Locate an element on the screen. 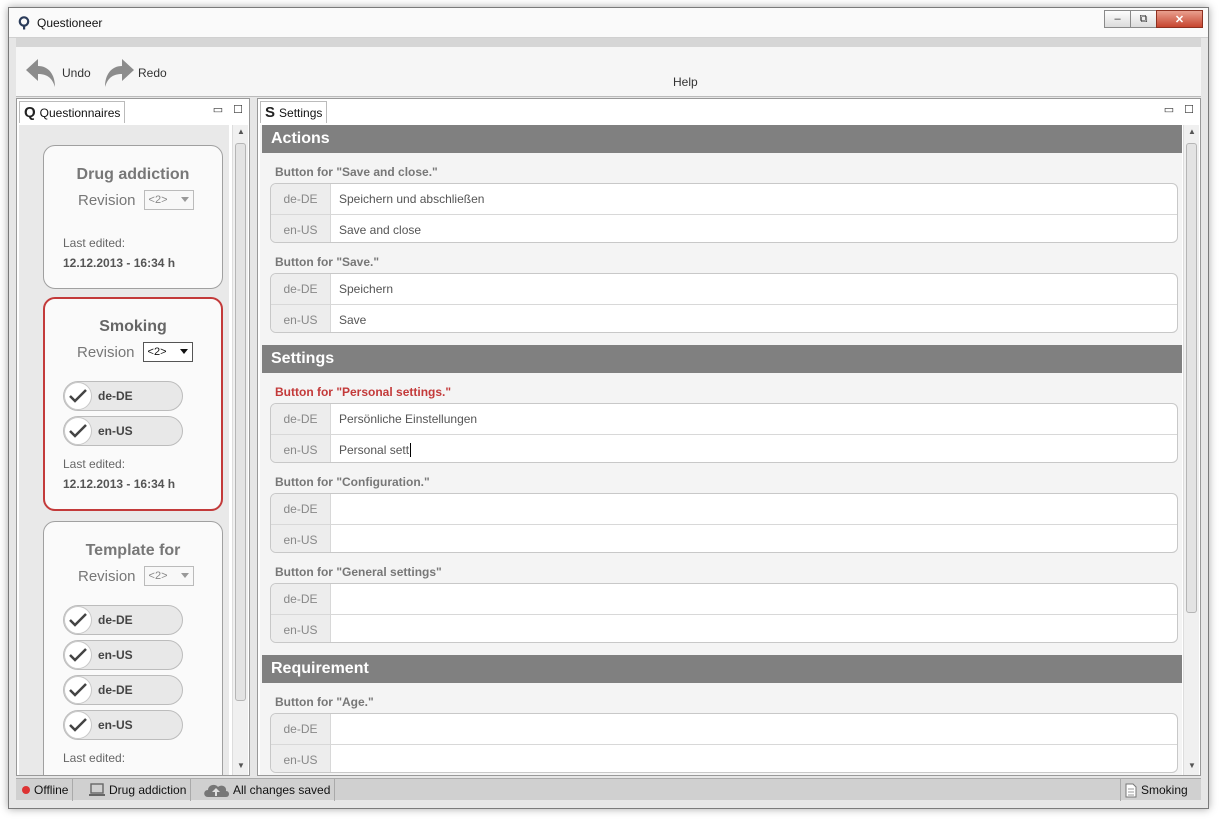  translation-box: de-DE Speichern en-US Save is located at coordinates (724, 303).